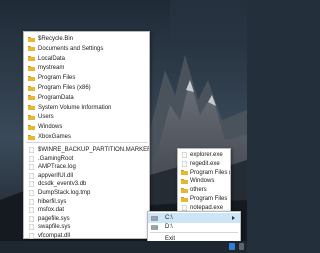 This screenshot has width=320, height=253. I want to click on menu-item-label: LocalData, so click(52, 58).